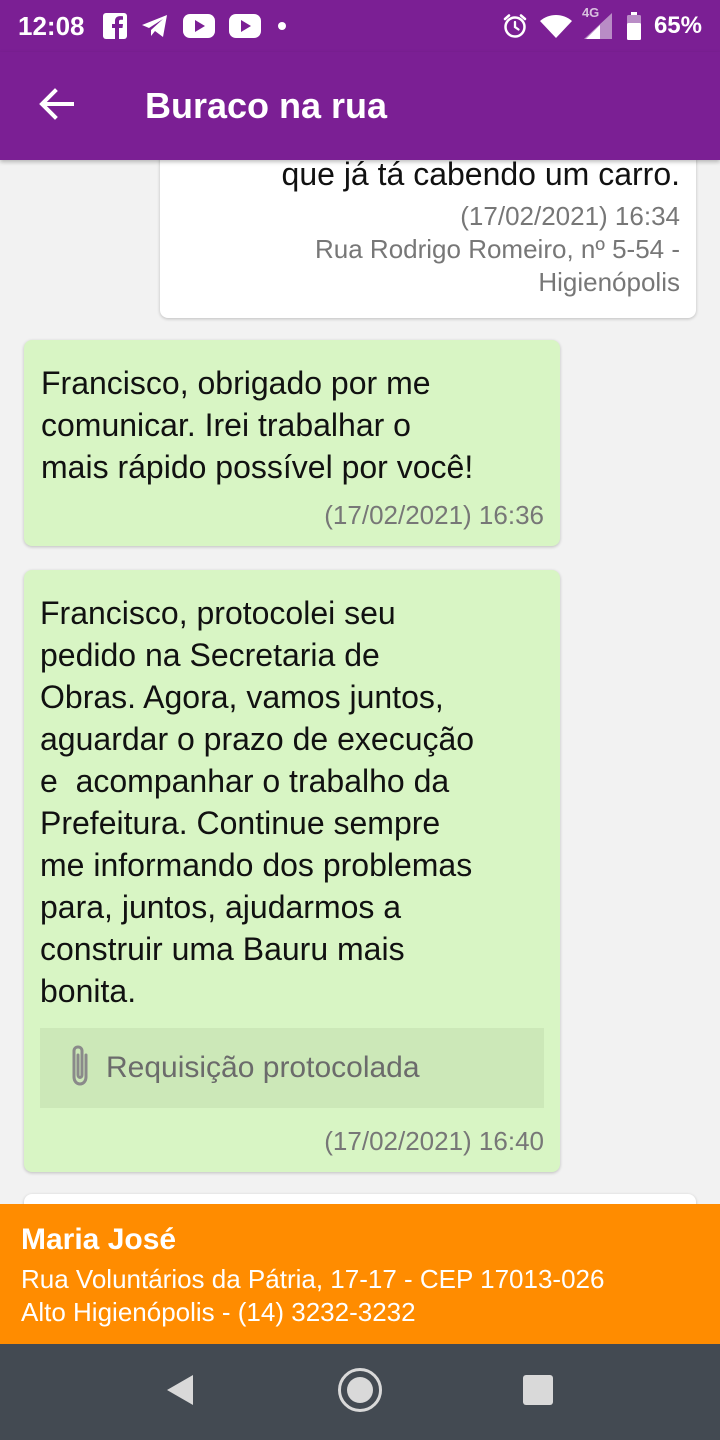 The image size is (720, 1440). I want to click on facebook-icon, so click(114, 26).